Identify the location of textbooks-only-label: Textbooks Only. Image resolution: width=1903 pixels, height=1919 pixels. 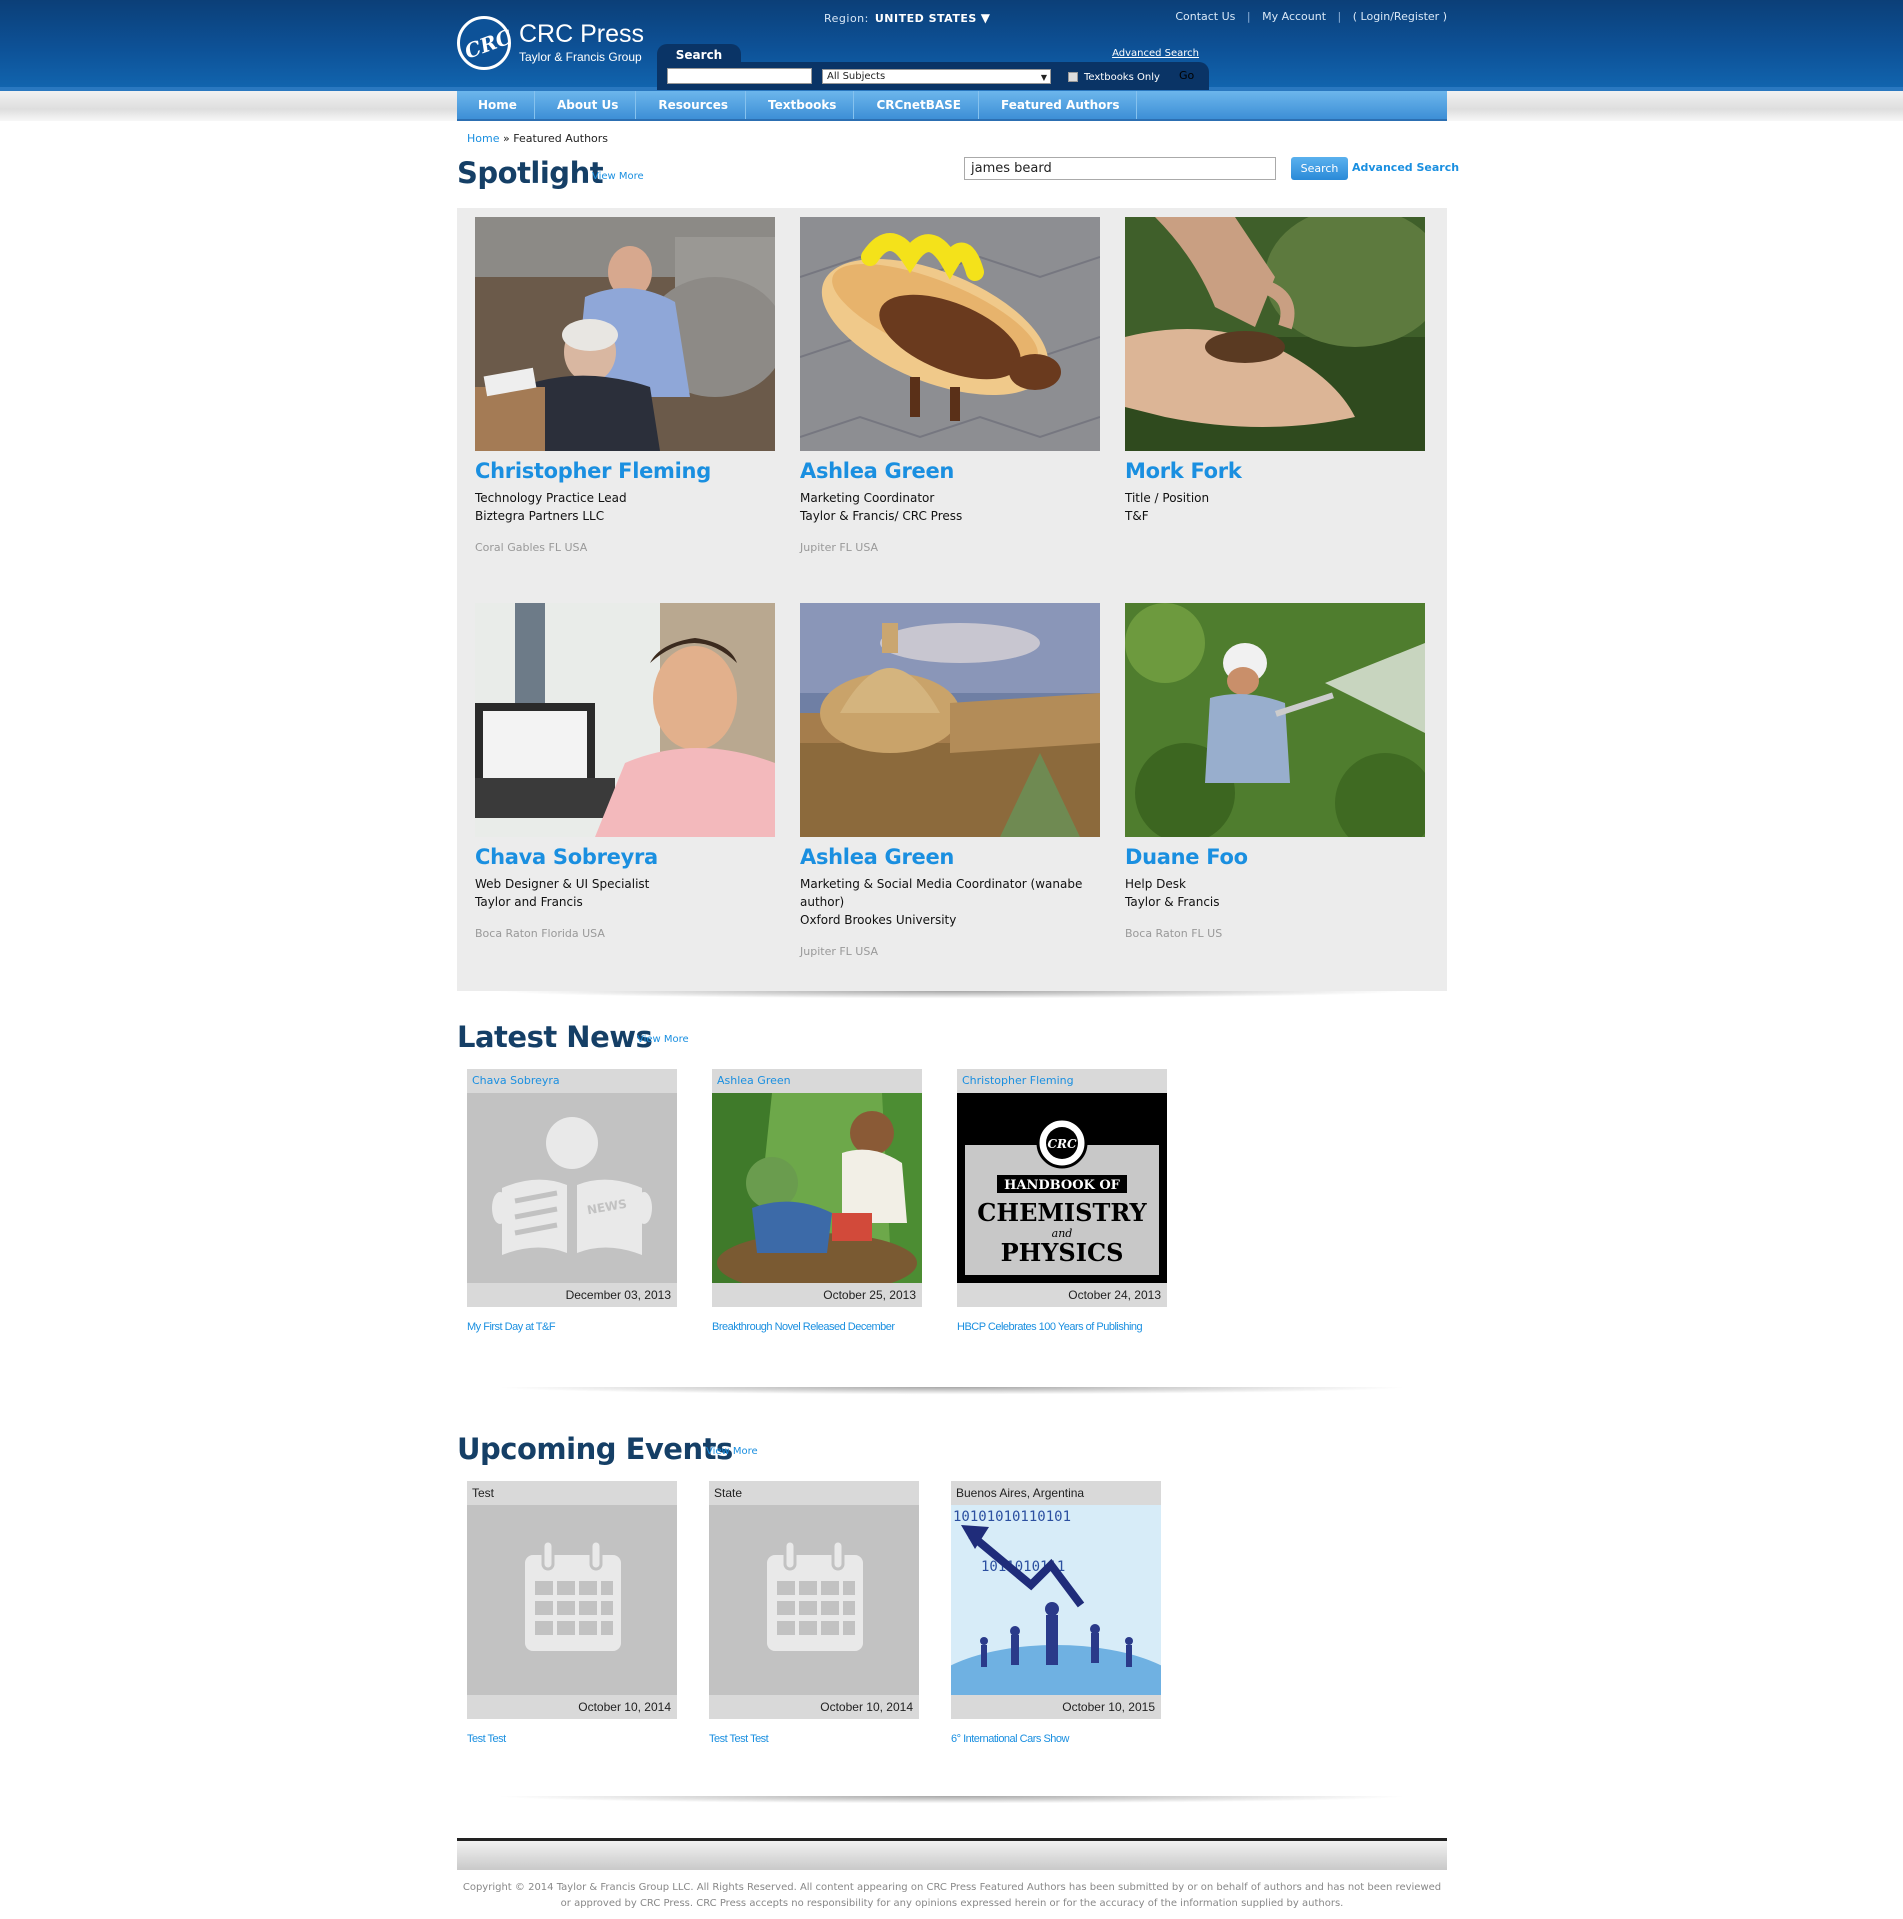
(1122, 77).